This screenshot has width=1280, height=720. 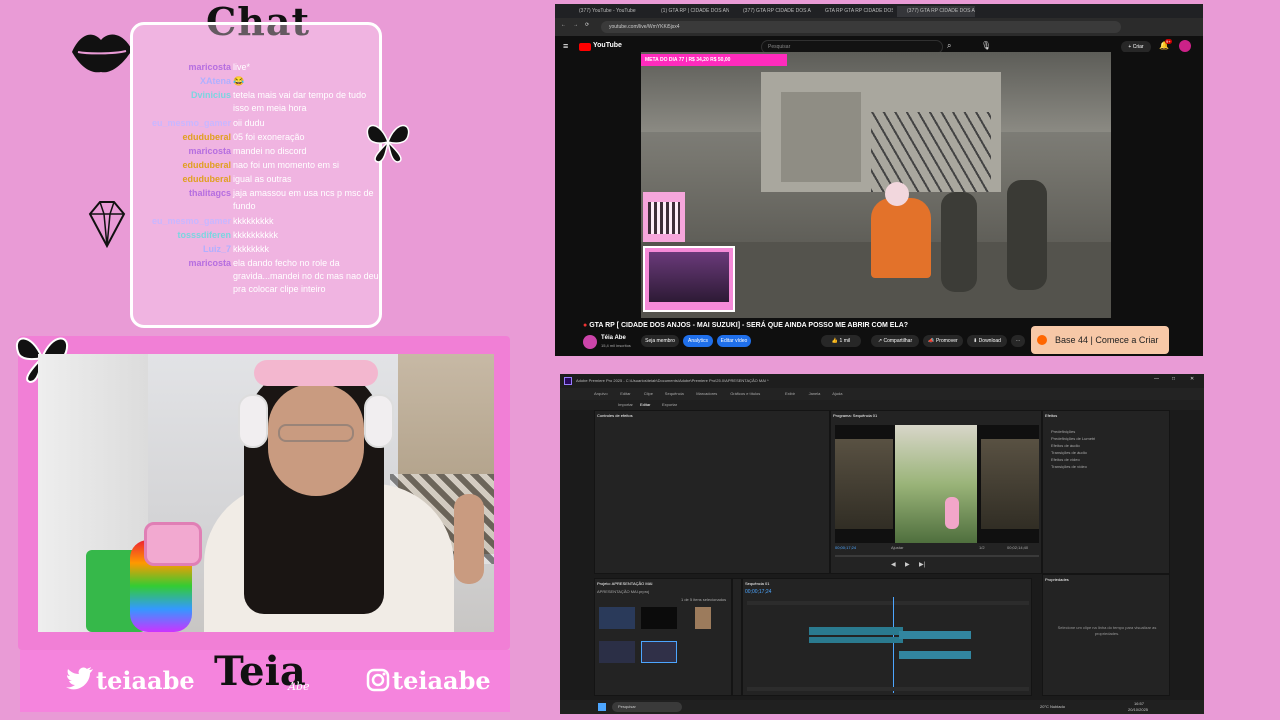 What do you see at coordinates (897, 547) in the screenshot?
I see `program-fit-select: Ajustar` at bounding box center [897, 547].